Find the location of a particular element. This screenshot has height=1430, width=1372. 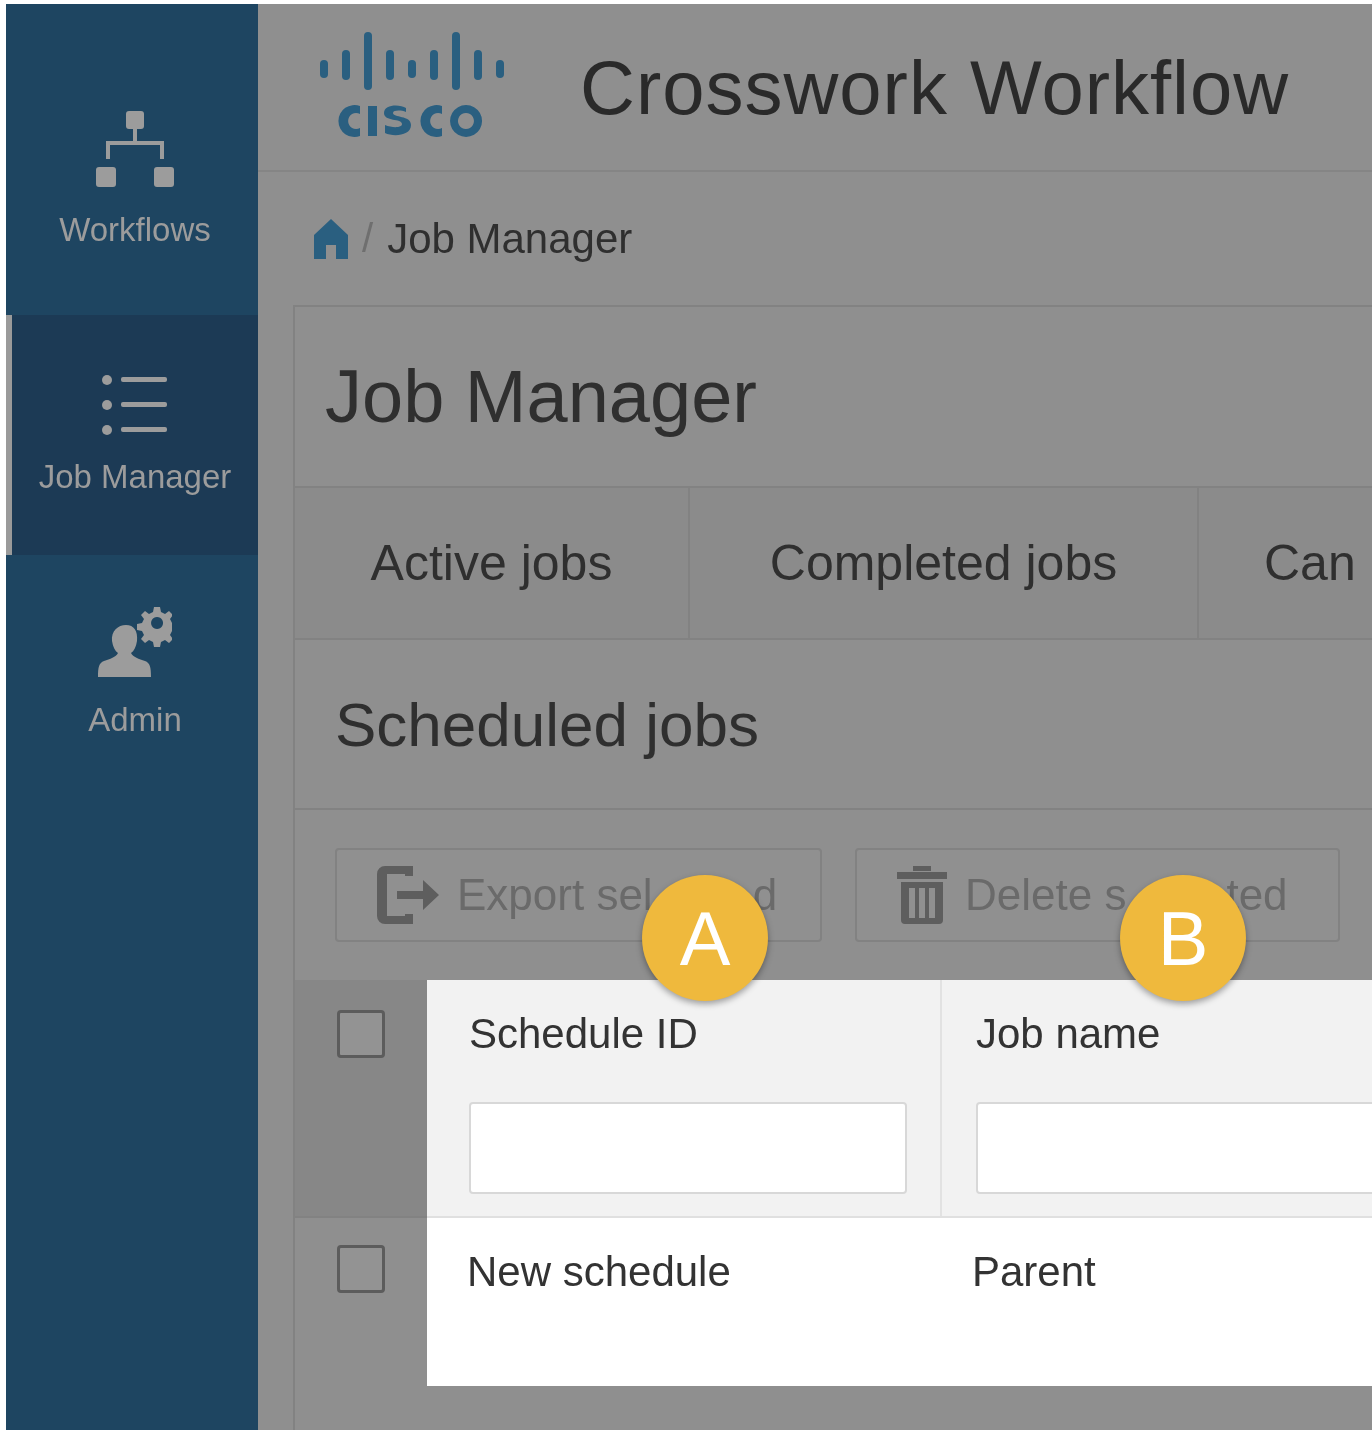

app-title: Crosswork Workflow is located at coordinates (935, 87).